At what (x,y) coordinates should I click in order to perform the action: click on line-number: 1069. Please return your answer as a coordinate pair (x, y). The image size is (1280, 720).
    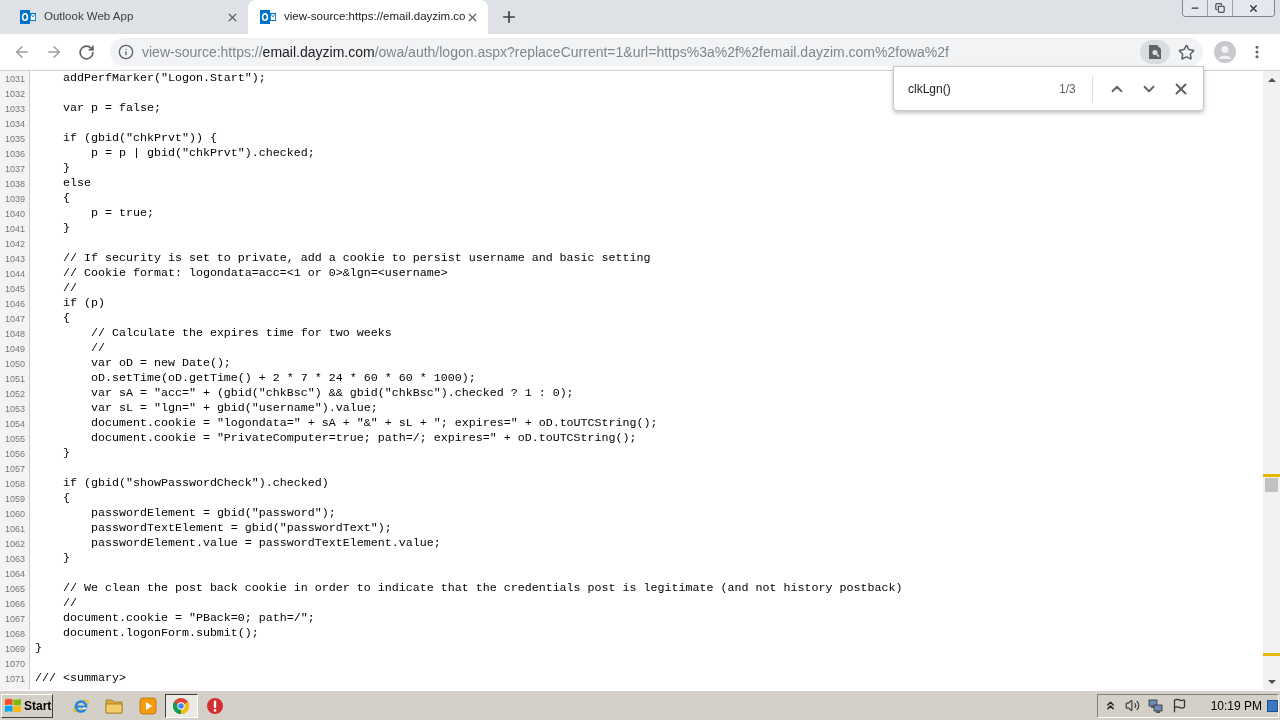
    Looking at the image, I should click on (14, 648).